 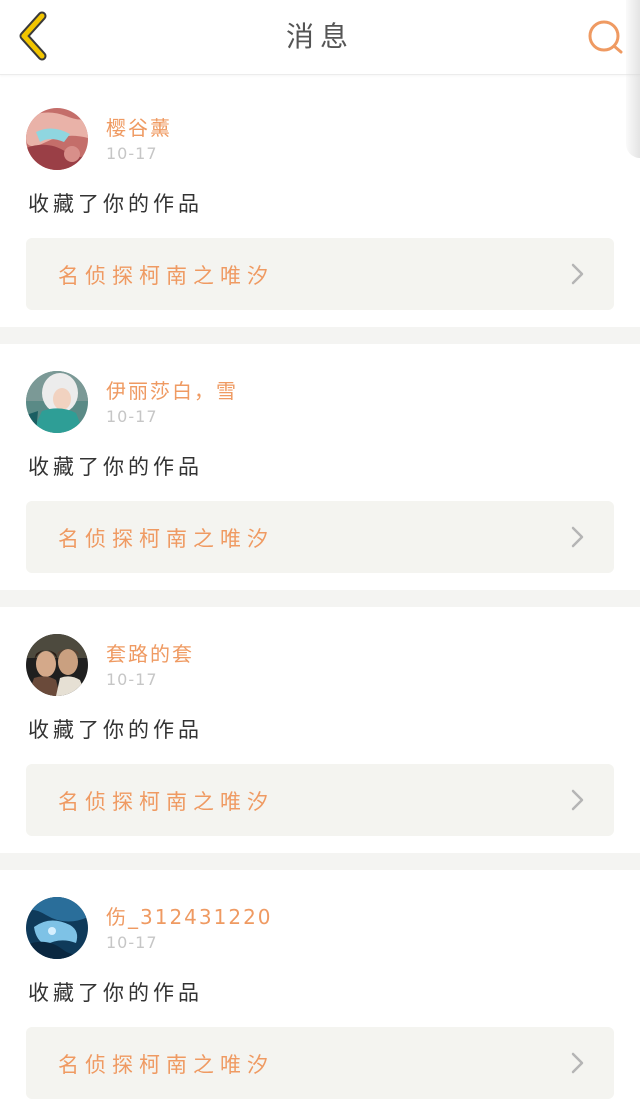 I want to click on edge-drawer-handle, so click(x=633, y=79).